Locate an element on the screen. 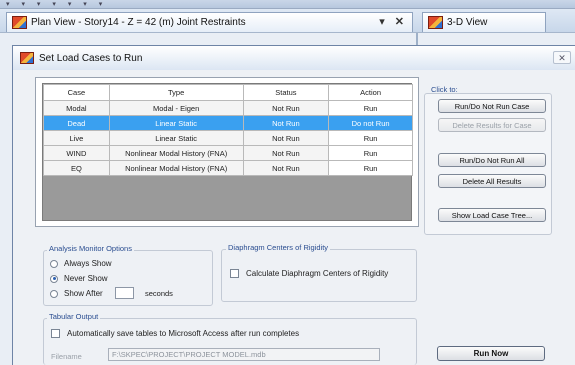  never-show-option: Never Show is located at coordinates (79, 278).